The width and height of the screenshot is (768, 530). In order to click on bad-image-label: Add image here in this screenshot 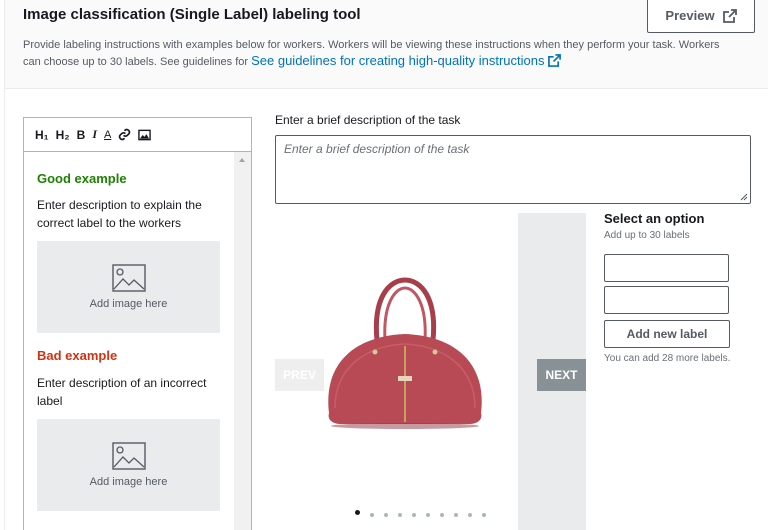, I will do `click(128, 482)`.